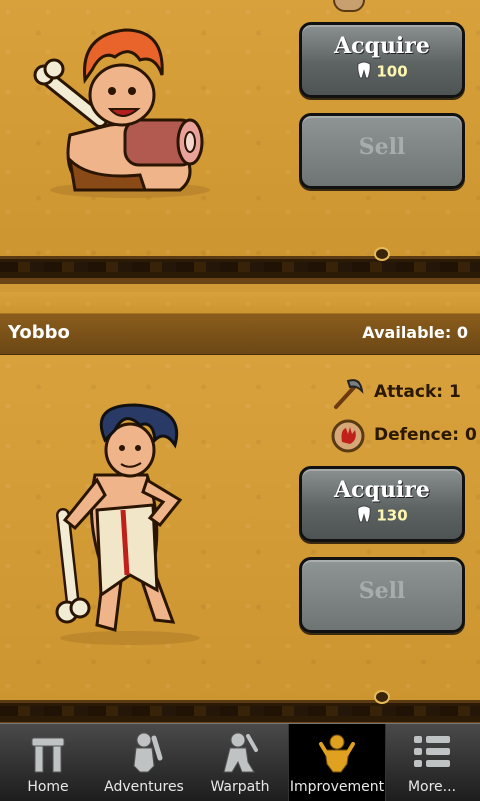  I want to click on improvement-icon, so click(337, 752).